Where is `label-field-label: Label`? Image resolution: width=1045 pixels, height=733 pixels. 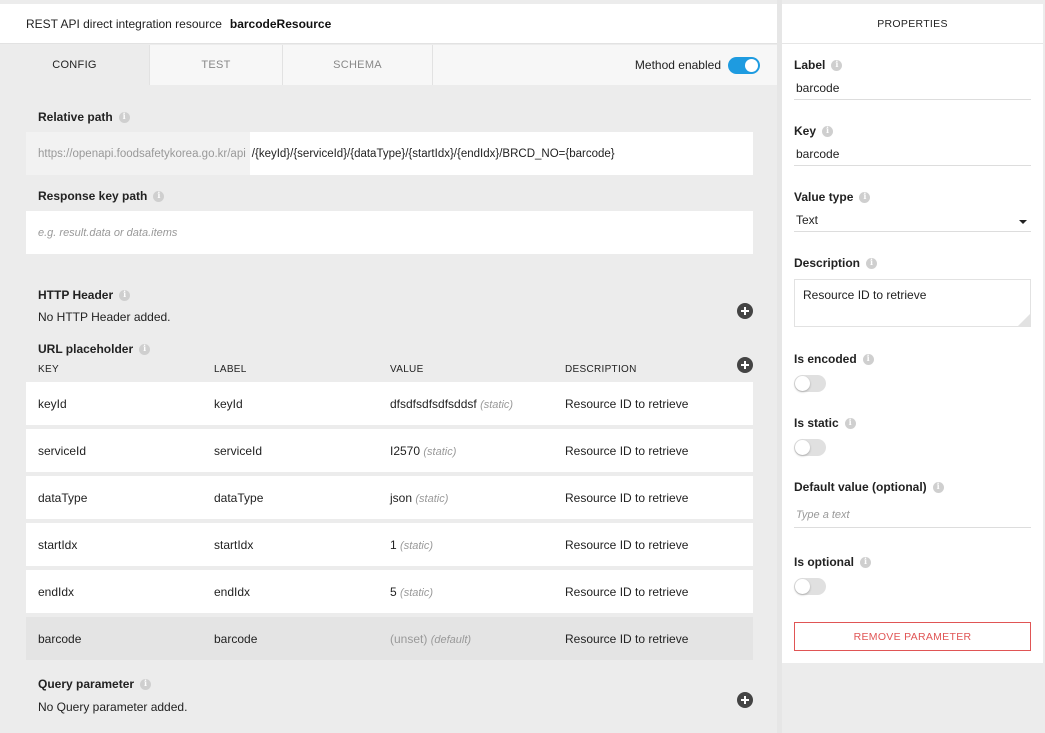
label-field-label: Label is located at coordinates (810, 65).